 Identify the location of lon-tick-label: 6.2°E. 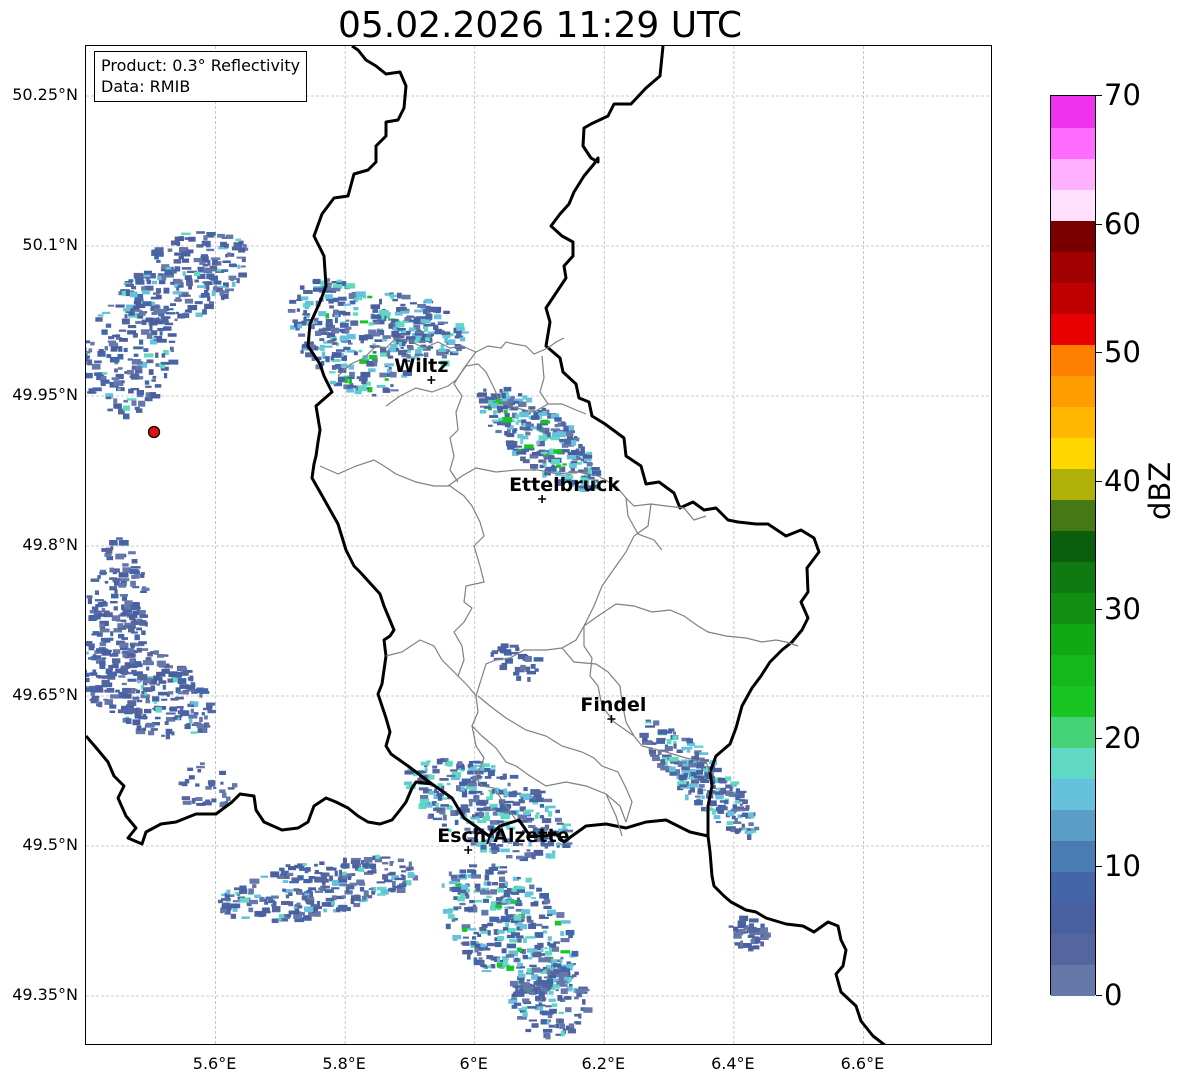
(603, 1063).